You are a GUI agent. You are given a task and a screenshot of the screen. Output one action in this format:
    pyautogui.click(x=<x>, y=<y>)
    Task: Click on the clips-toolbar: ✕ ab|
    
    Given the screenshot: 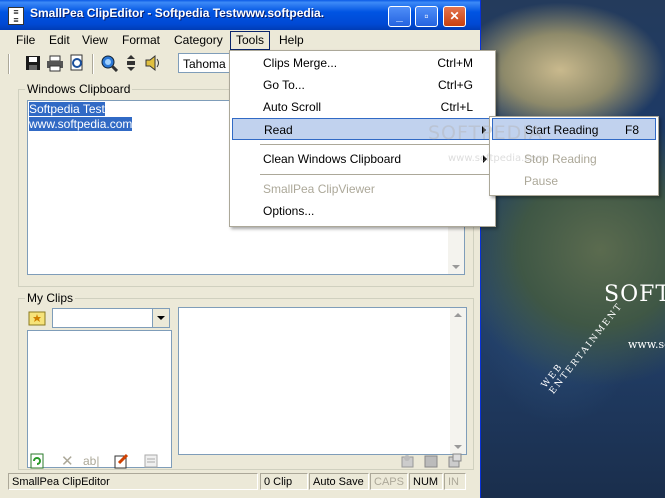 What is the action you would take?
    pyautogui.click(x=247, y=462)
    